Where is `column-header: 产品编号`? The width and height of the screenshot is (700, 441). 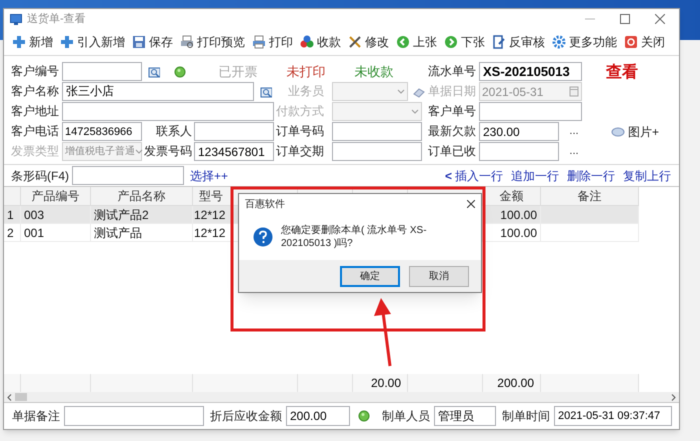 column-header: 产品编号 is located at coordinates (56, 196).